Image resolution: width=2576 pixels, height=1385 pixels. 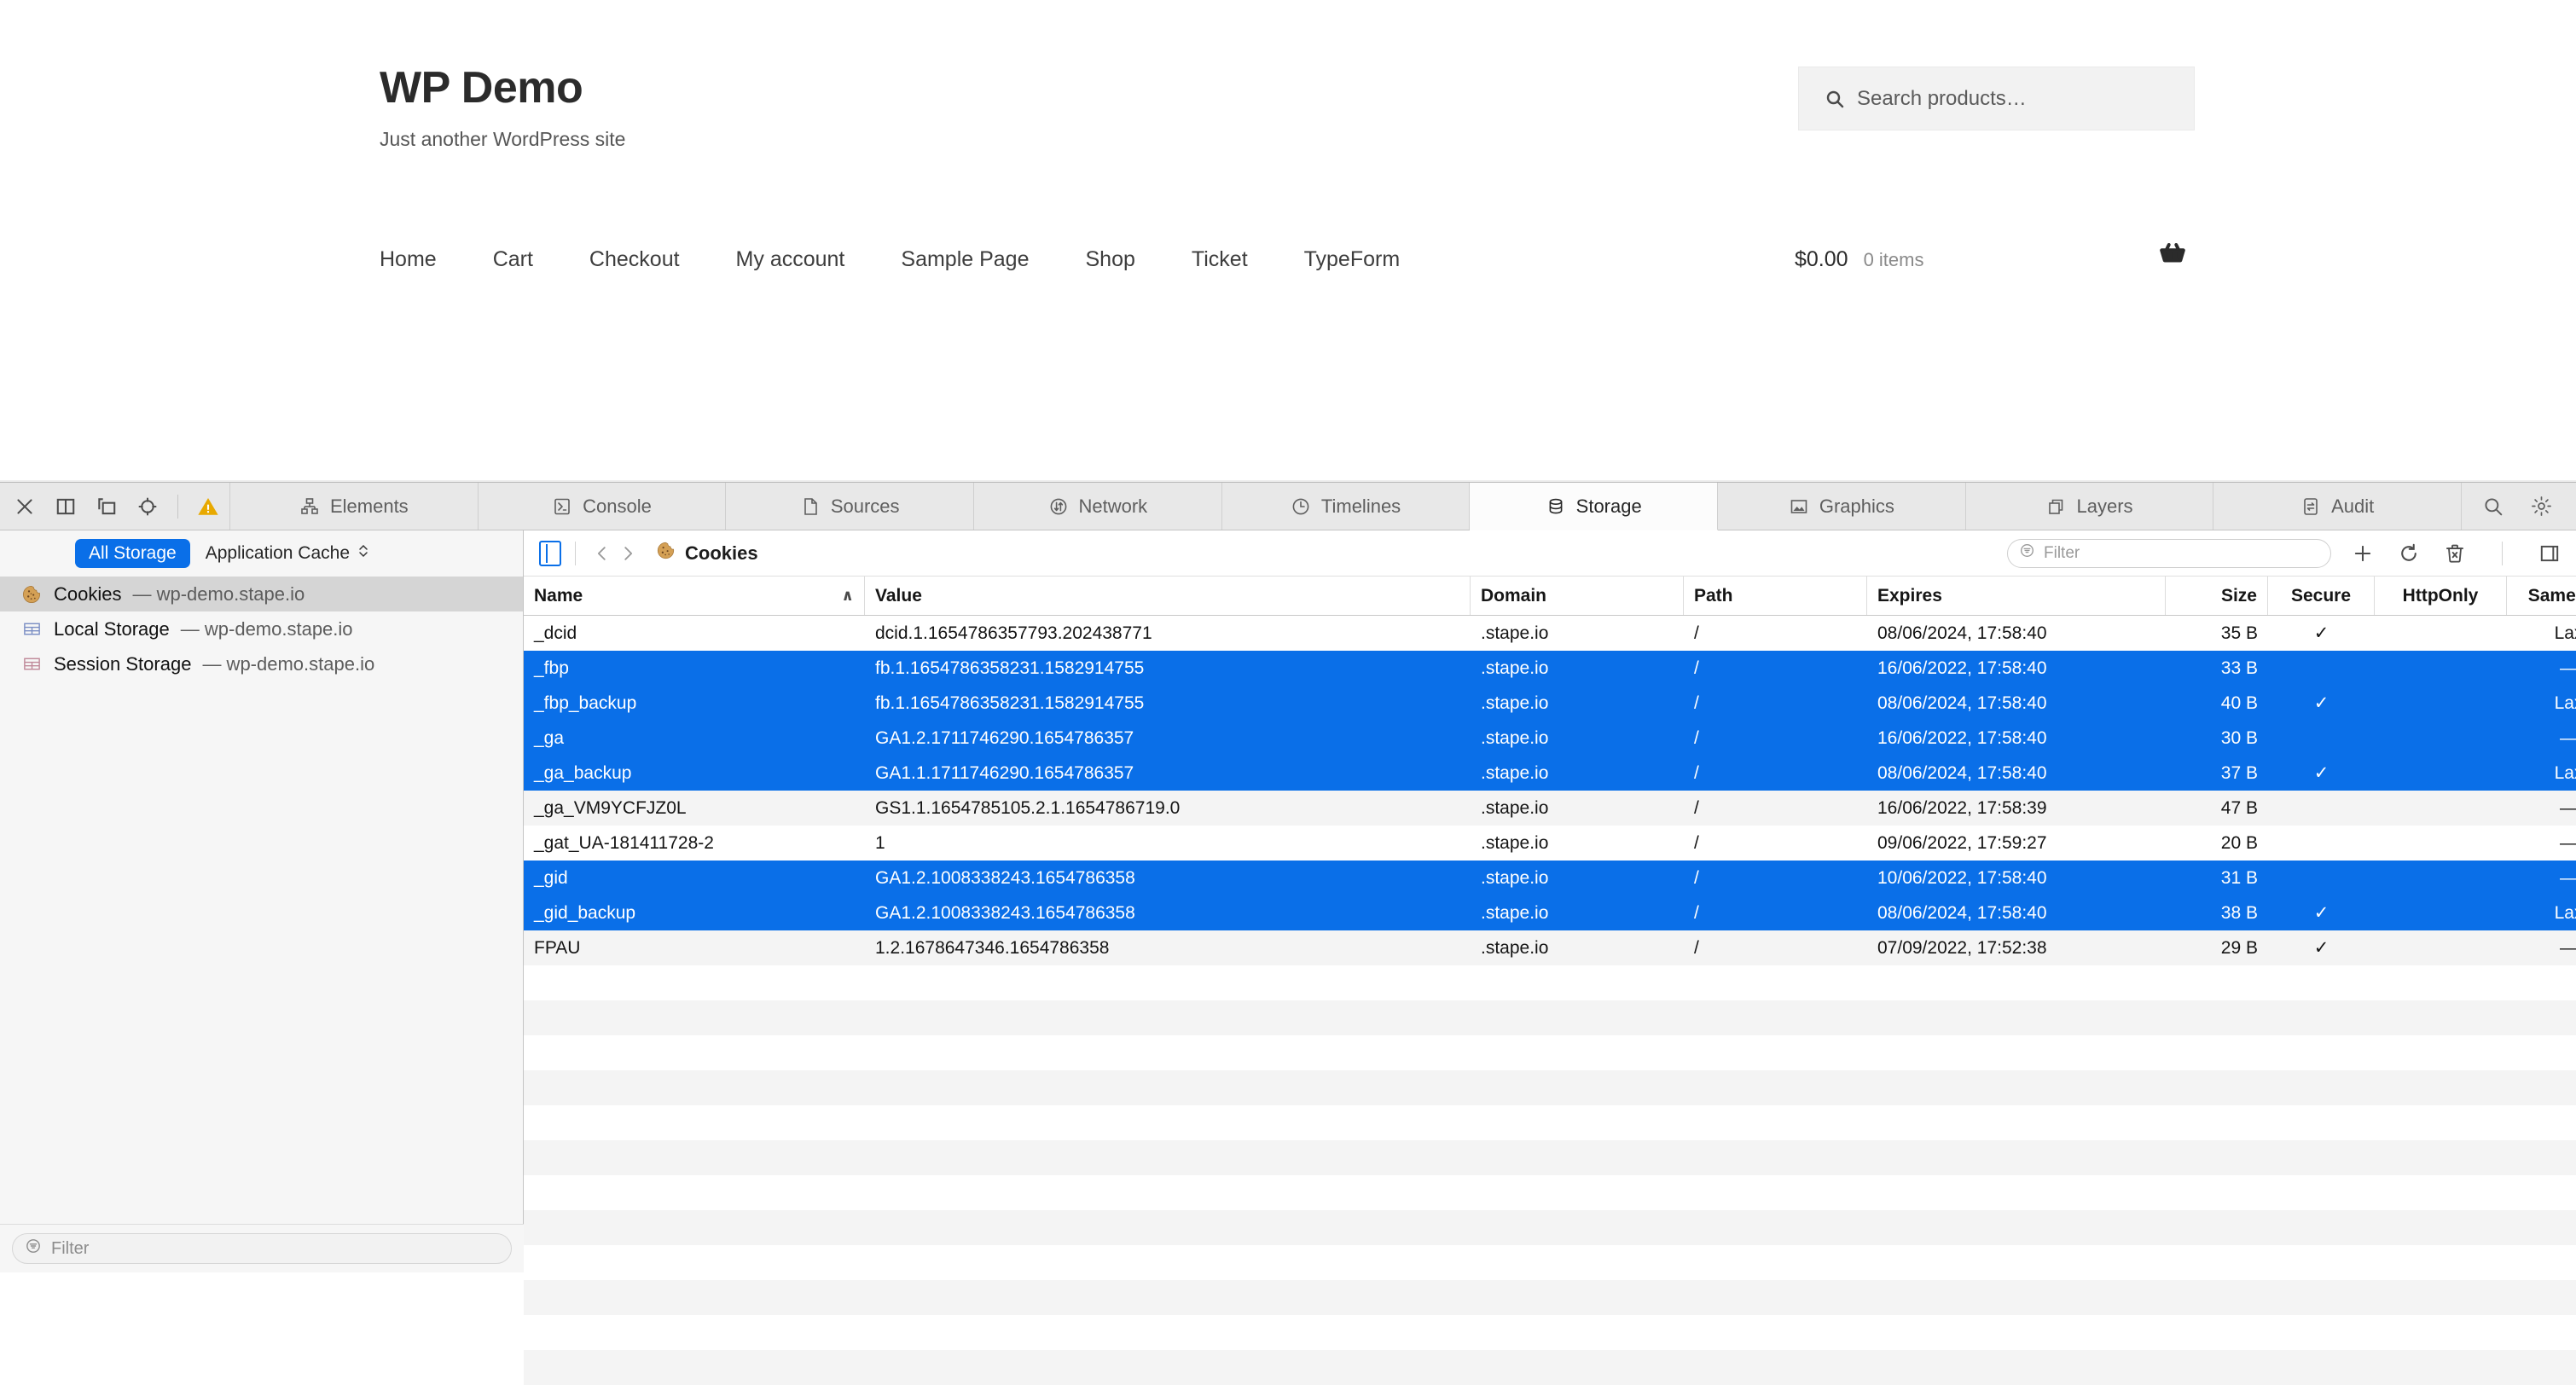 What do you see at coordinates (2565, 702) in the screenshot?
I see `cell-samesite: Lax` at bounding box center [2565, 702].